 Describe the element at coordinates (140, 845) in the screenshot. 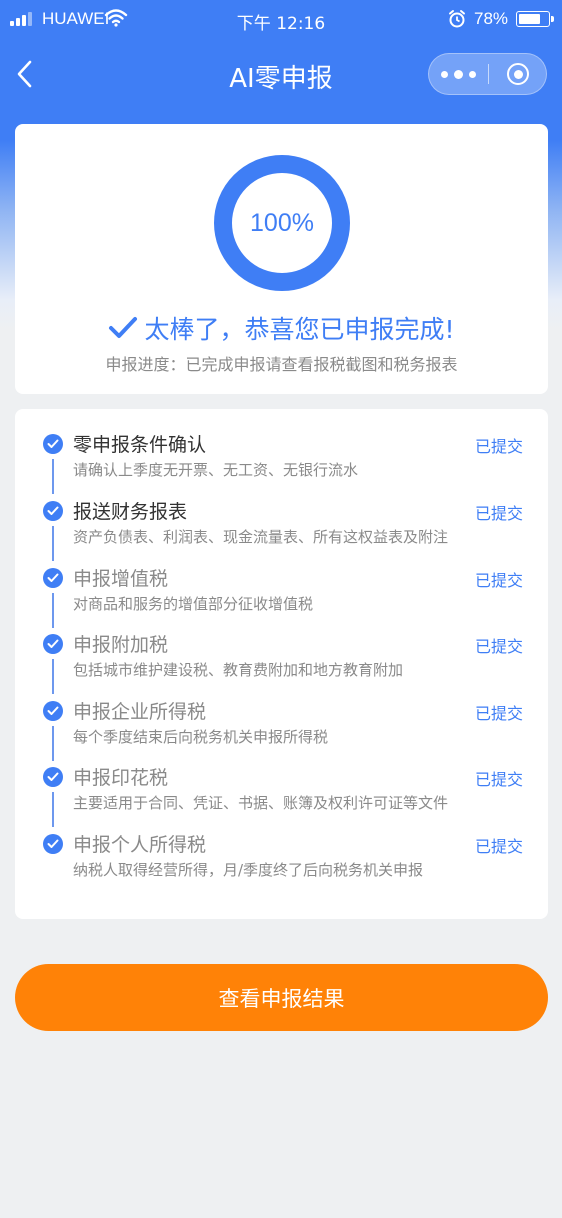

I see `step-title: 申报个人所得税` at that location.